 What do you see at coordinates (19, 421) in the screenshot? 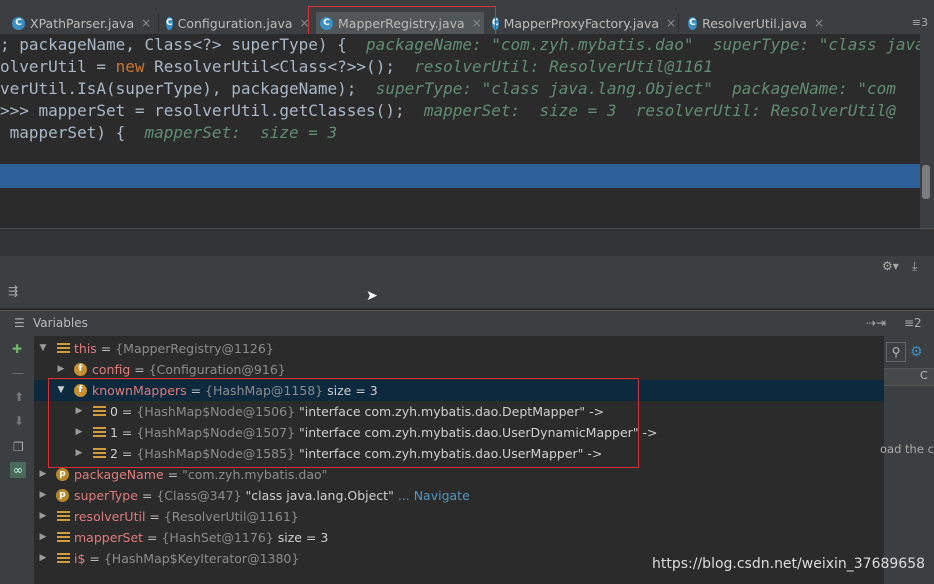
I see `move-down-icon: ⬇` at bounding box center [19, 421].